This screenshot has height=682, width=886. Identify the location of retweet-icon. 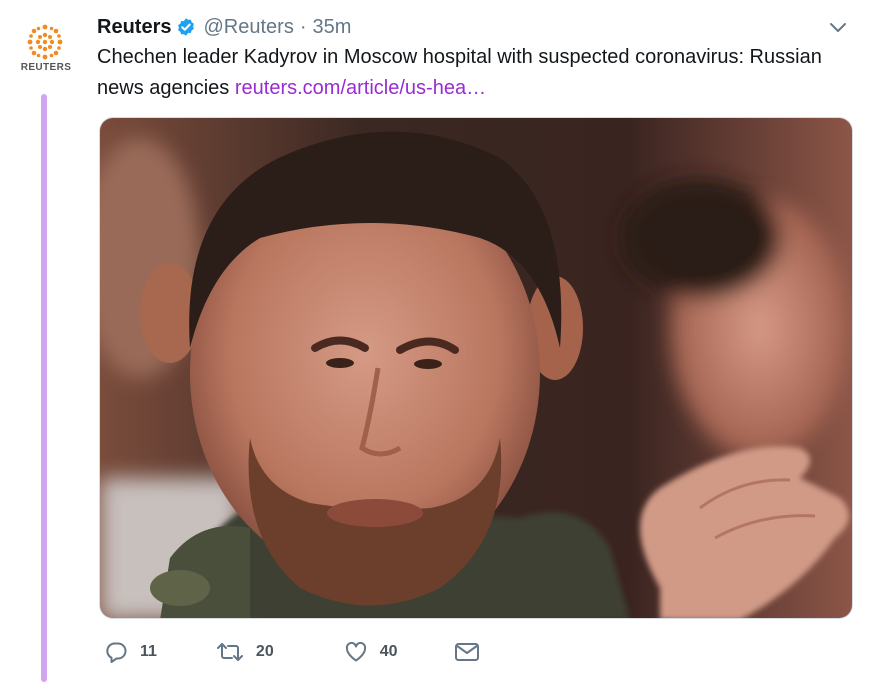
(229, 652).